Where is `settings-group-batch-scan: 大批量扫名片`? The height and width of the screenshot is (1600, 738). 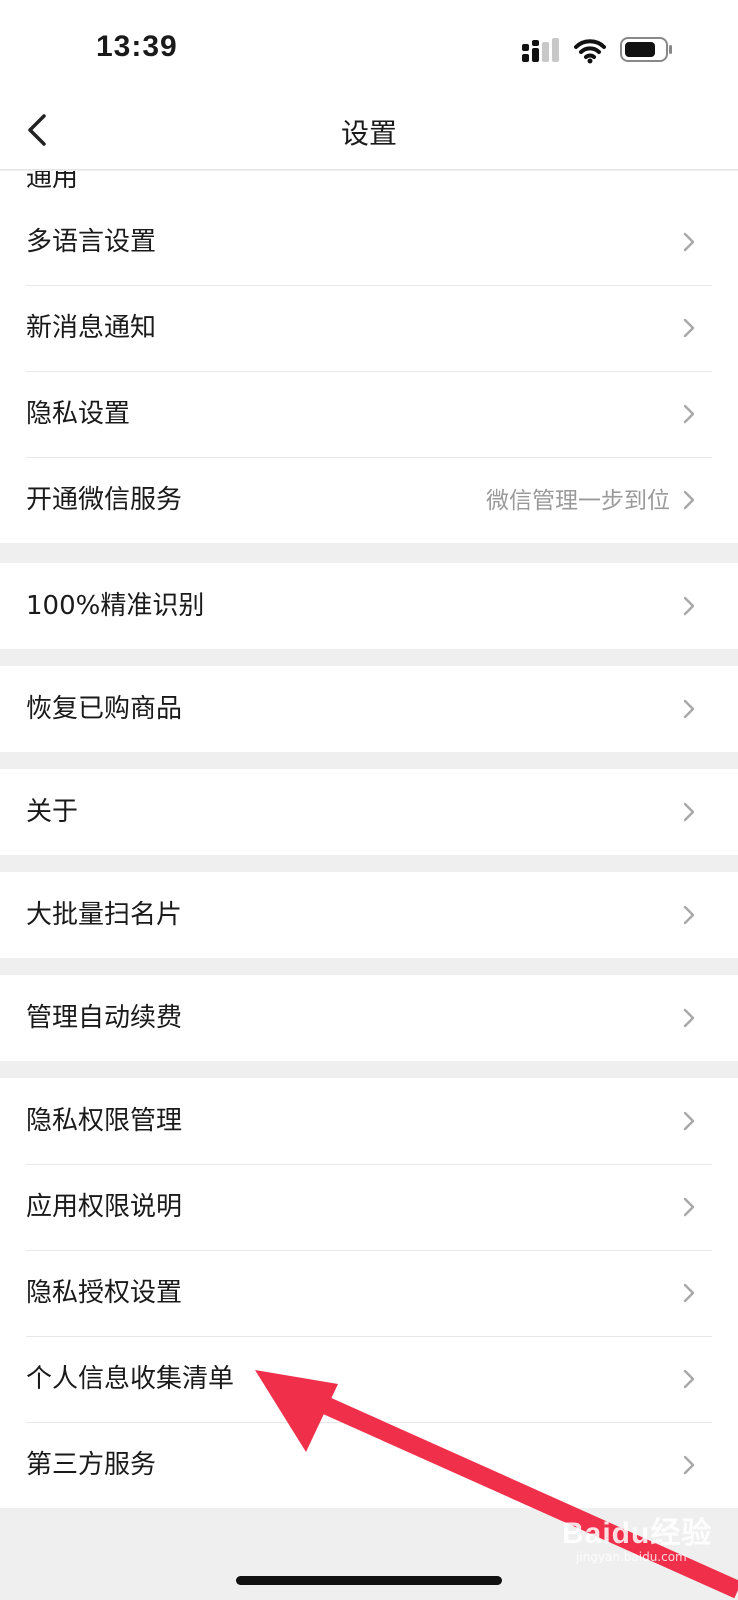
settings-group-batch-scan: 大批量扫名片 is located at coordinates (369, 915).